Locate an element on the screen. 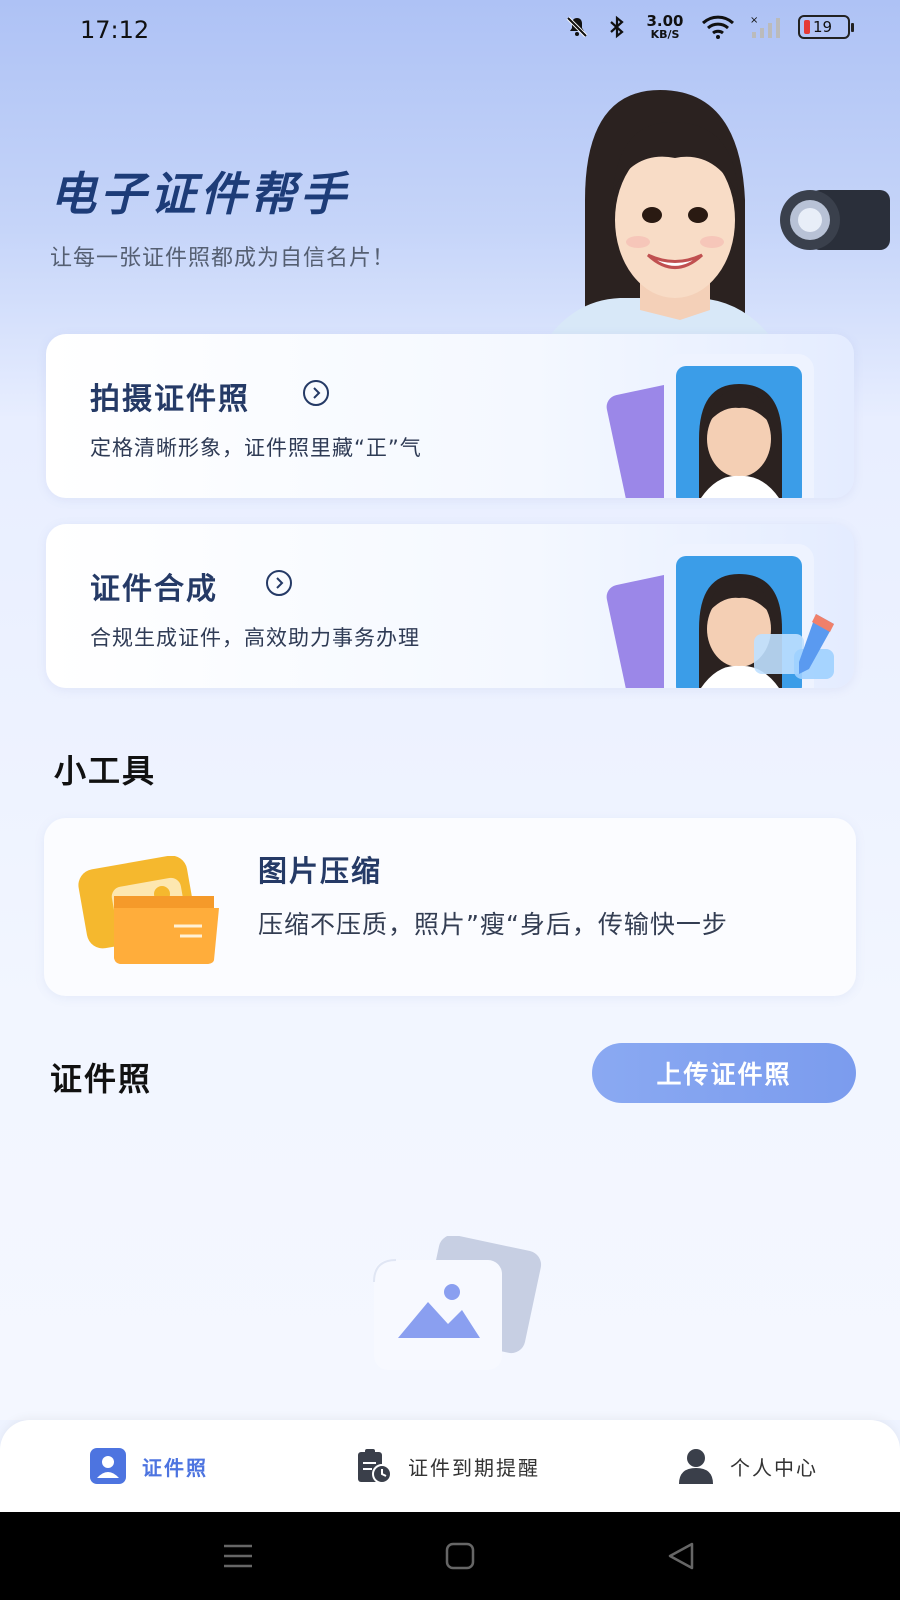 The width and height of the screenshot is (900, 1600). net-speed-value: 3.00 is located at coordinates (665, 21).